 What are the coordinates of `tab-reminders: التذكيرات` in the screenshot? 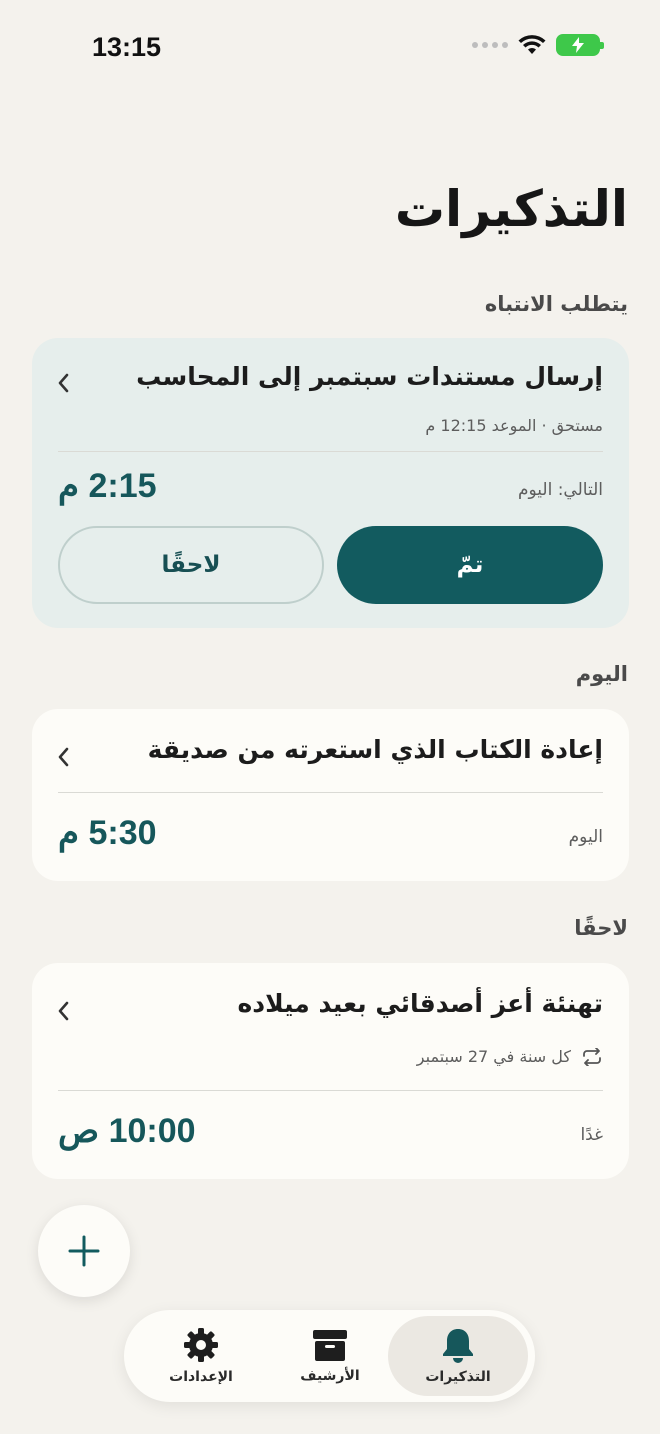 It's located at (458, 1356).